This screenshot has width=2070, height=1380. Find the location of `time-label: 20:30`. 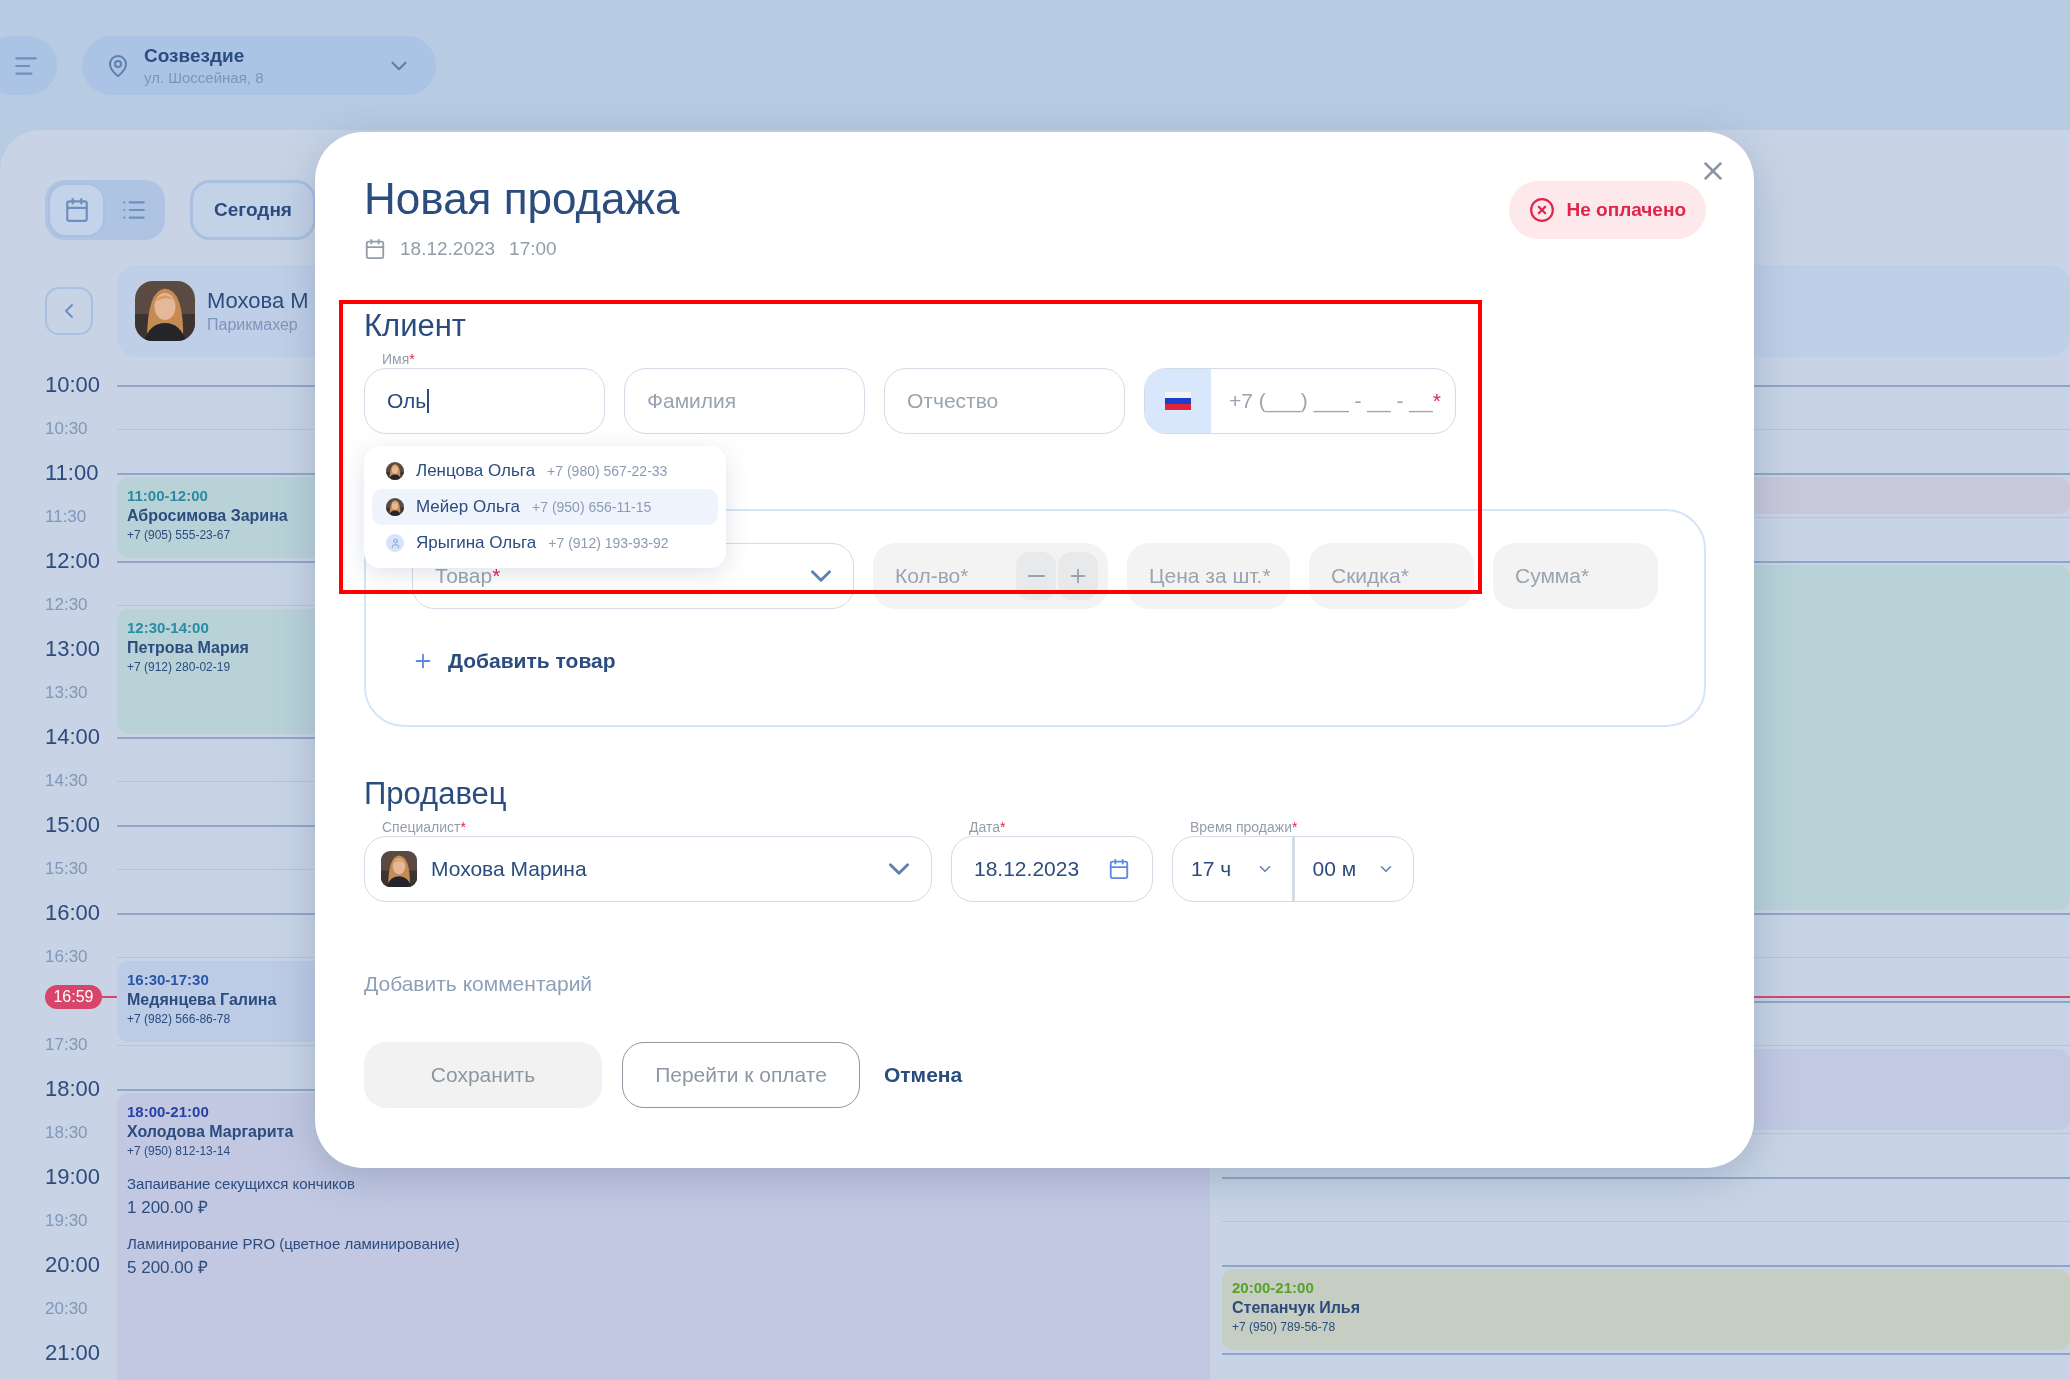

time-label: 20:30 is located at coordinates (66, 1309).